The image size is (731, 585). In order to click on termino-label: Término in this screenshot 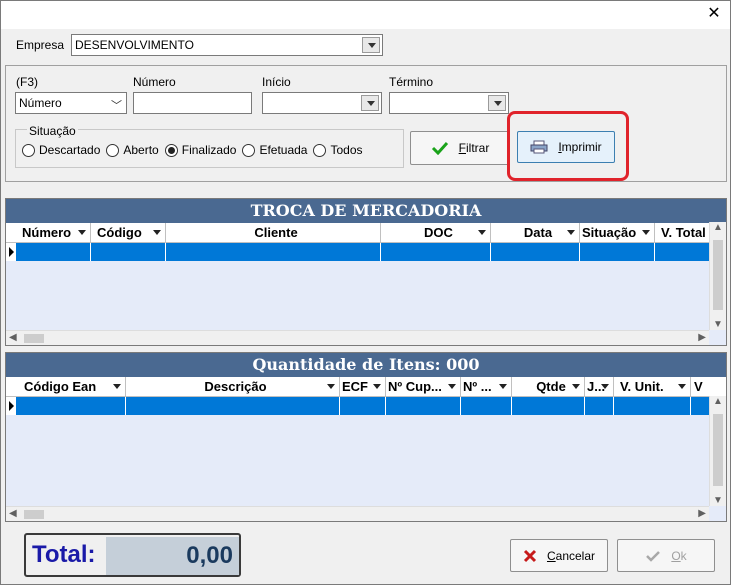, I will do `click(411, 82)`.